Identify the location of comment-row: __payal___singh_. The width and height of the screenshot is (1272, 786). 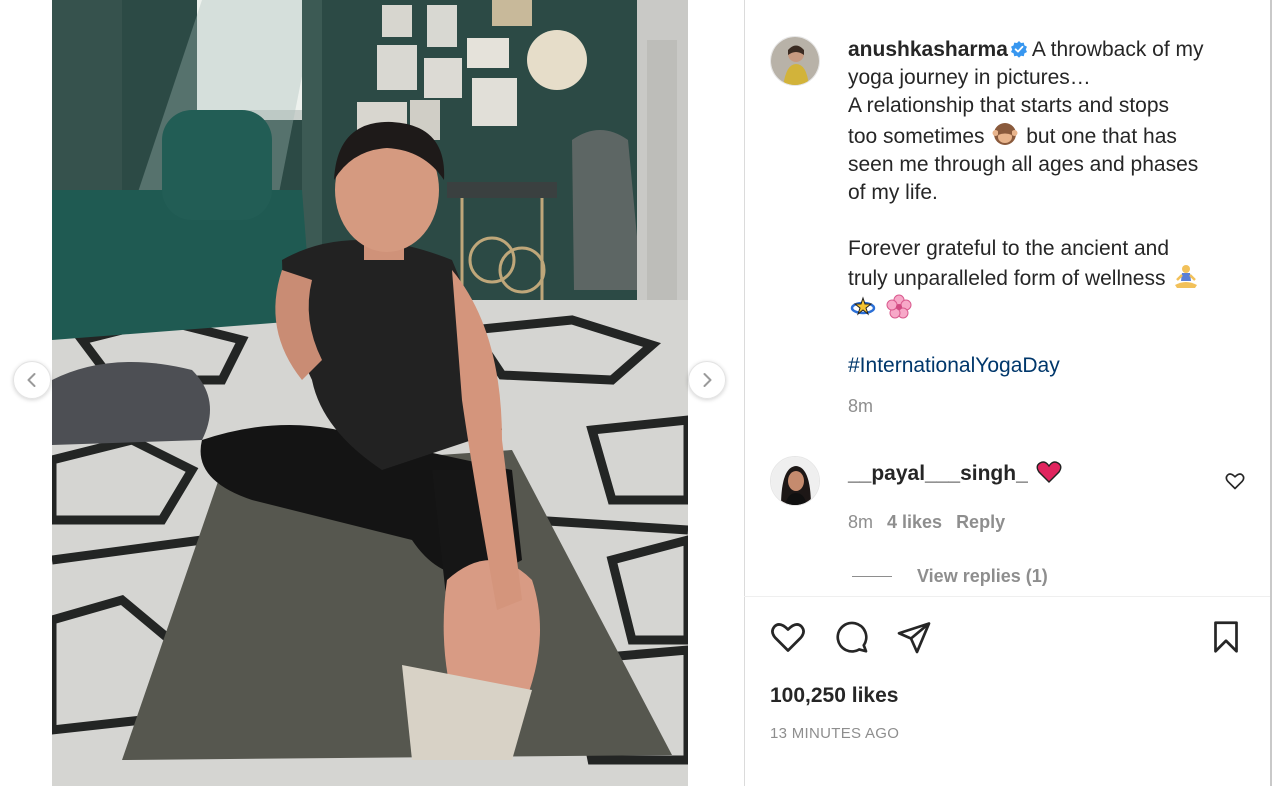
(956, 473).